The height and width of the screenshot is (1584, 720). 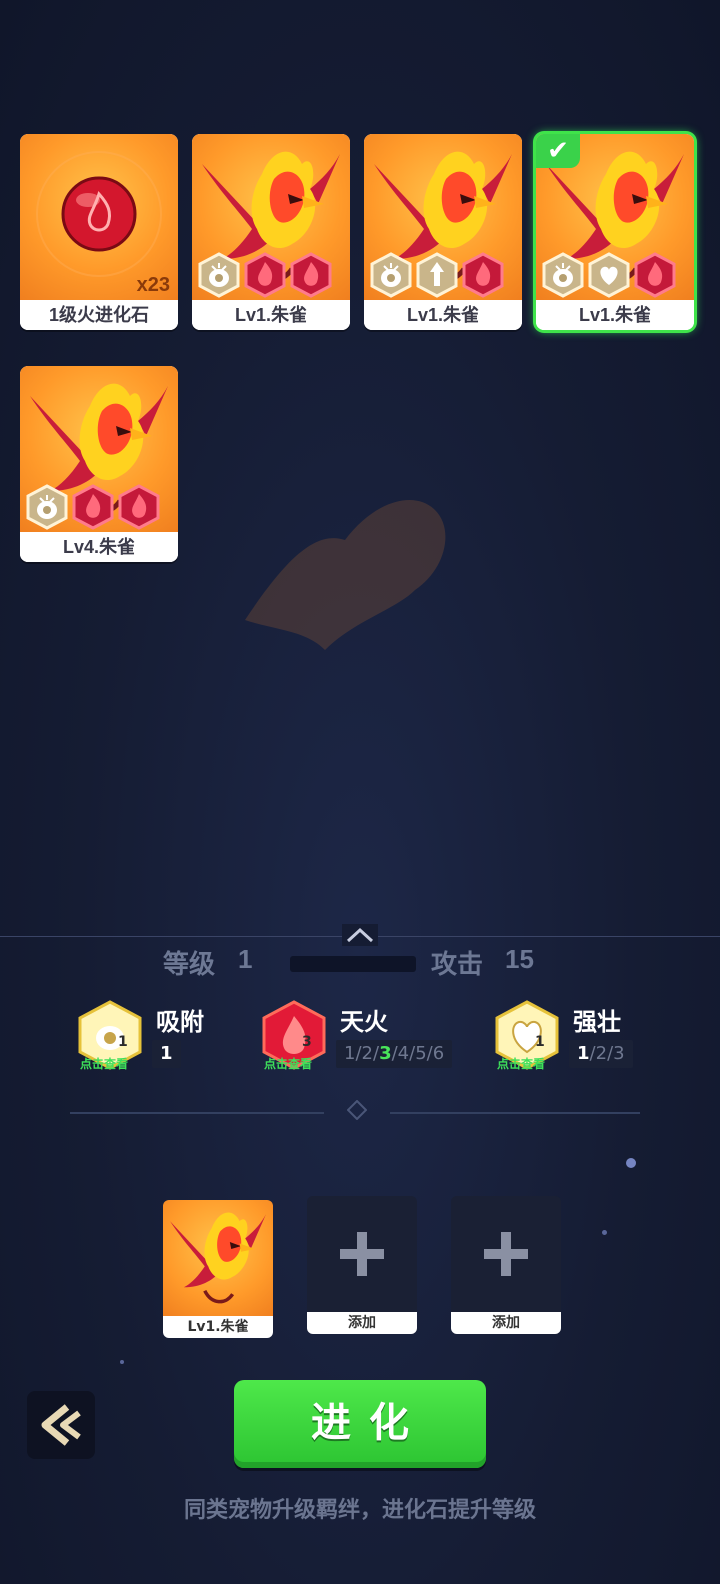 What do you see at coordinates (99, 315) in the screenshot?
I see `card-label: 1级火进化石` at bounding box center [99, 315].